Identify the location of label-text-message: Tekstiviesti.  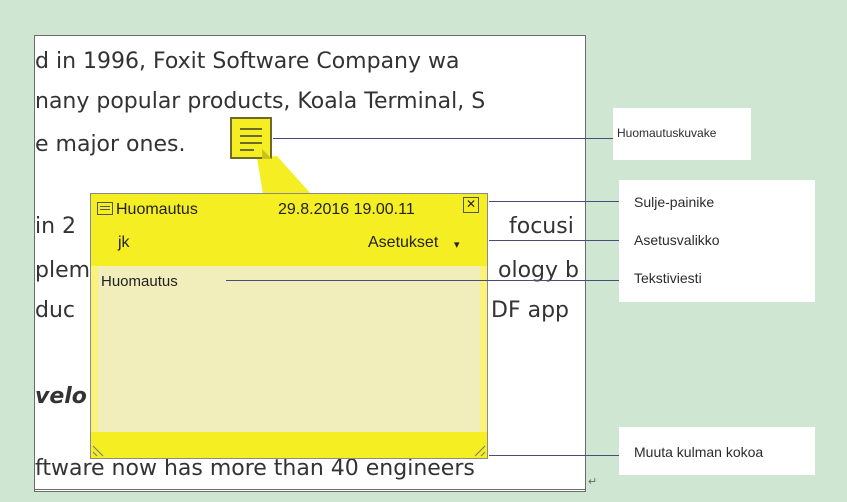
(668, 278).